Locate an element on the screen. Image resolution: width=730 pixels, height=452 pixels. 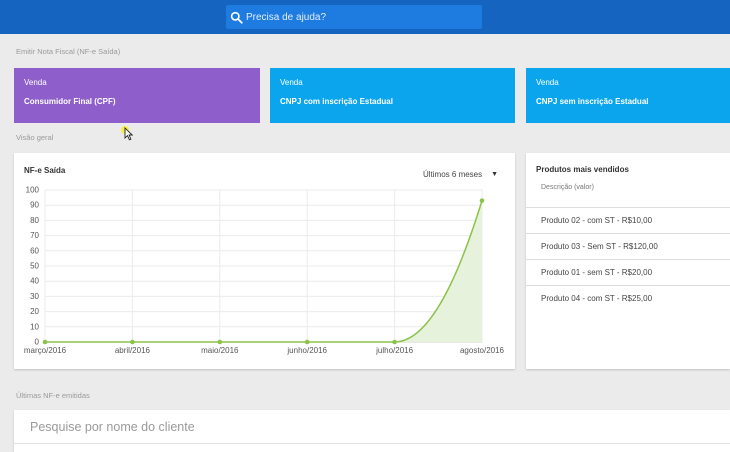
card-title: Consumidor Final (CPF) is located at coordinates (70, 101).